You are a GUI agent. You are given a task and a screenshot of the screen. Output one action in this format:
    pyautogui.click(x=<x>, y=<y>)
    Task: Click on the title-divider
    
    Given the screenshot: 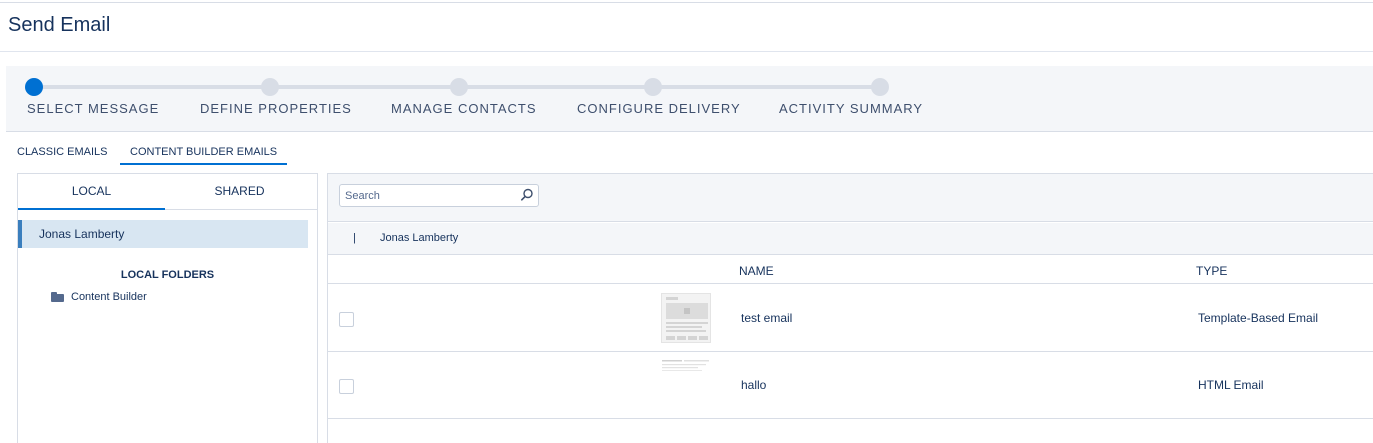 What is the action you would take?
    pyautogui.click(x=686, y=51)
    